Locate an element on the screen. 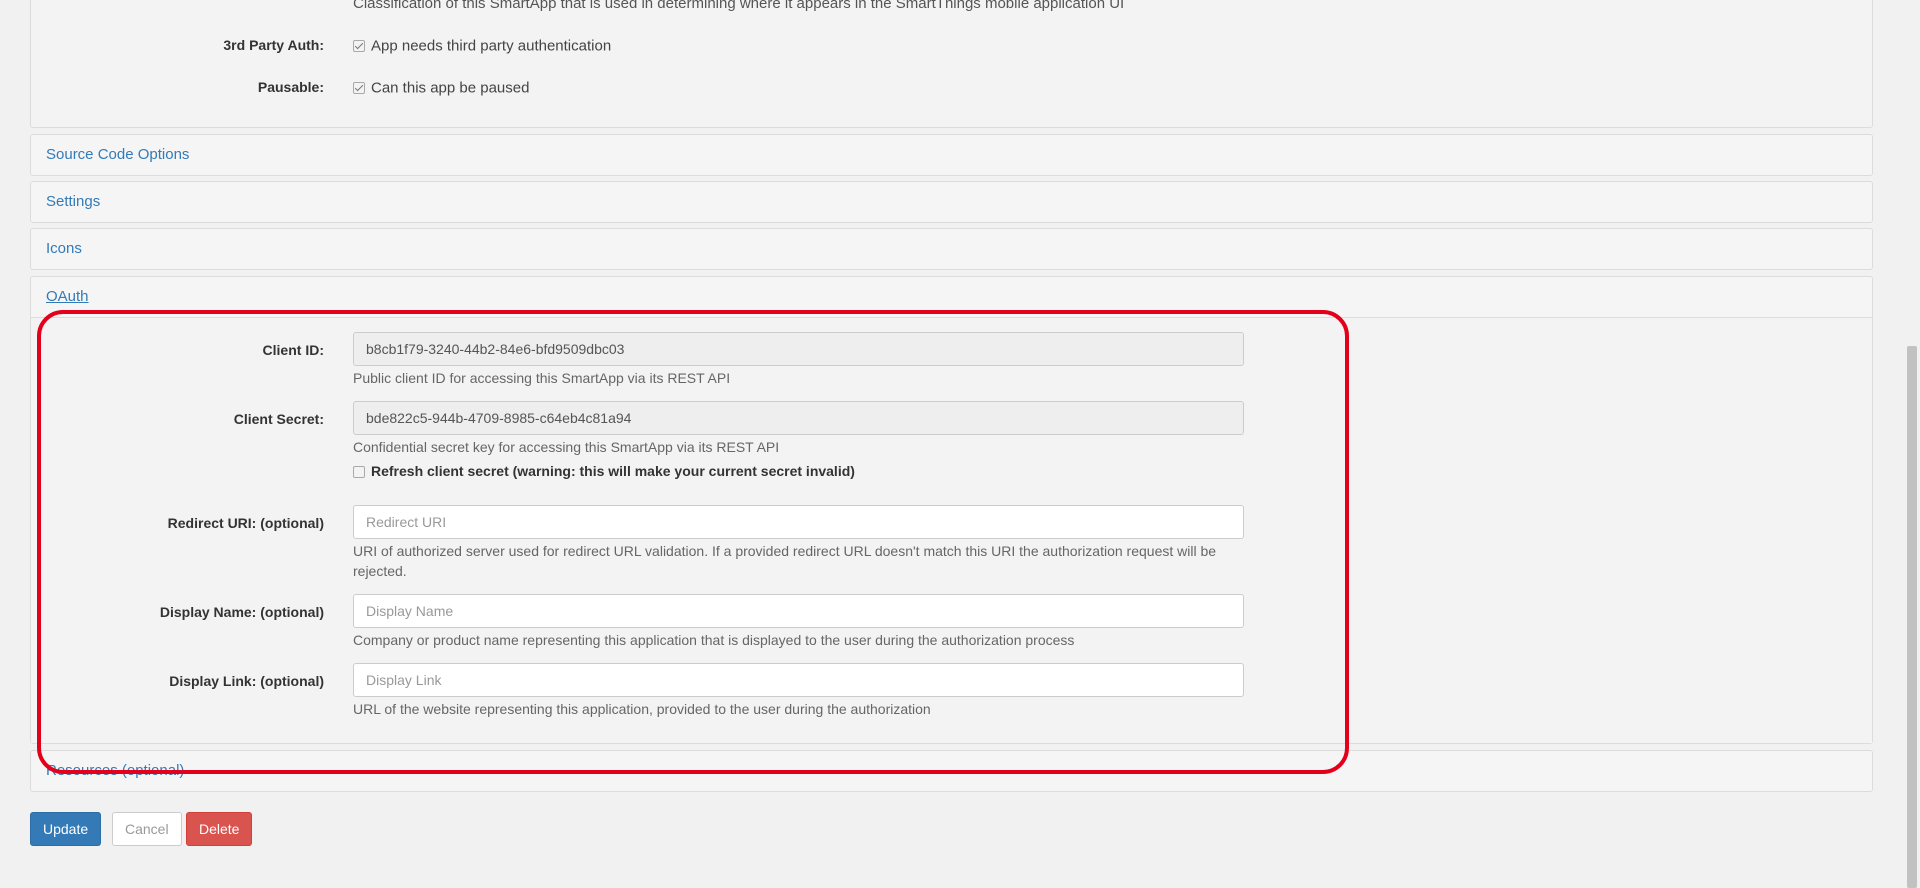  pausable-label: Pausable: is located at coordinates (290, 87).